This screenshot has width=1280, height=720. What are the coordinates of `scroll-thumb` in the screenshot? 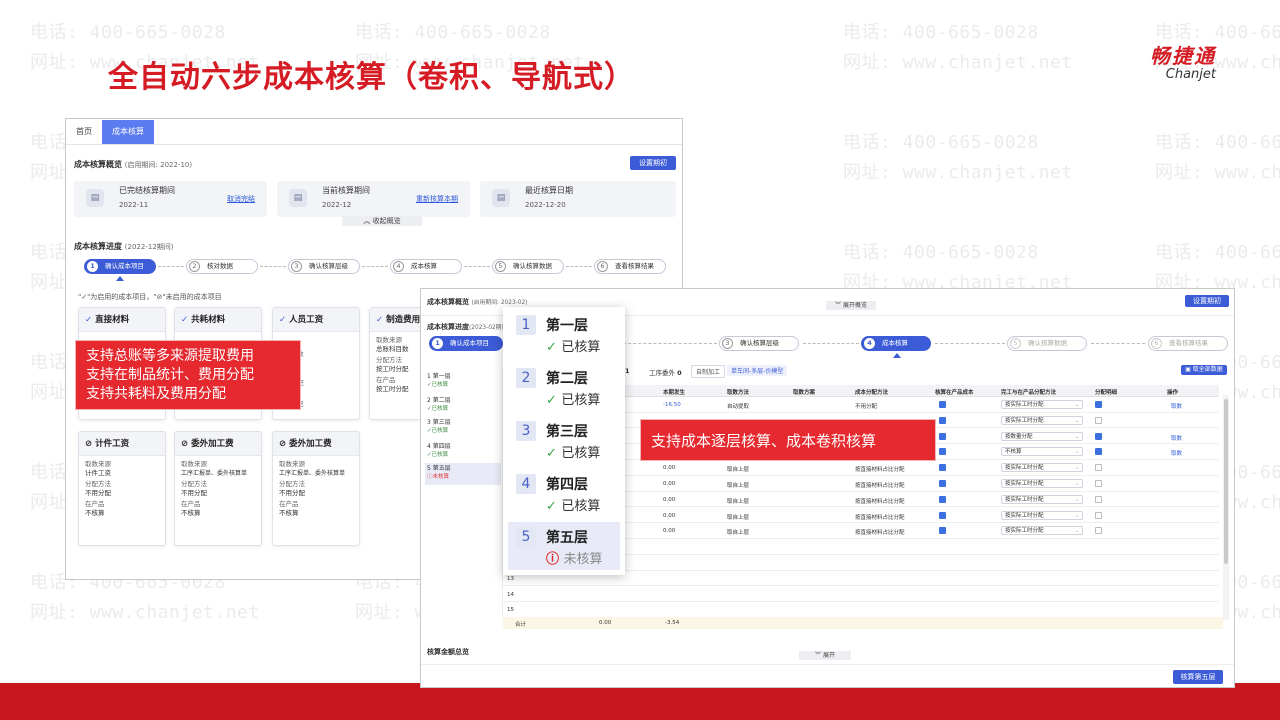 It's located at (1226, 481).